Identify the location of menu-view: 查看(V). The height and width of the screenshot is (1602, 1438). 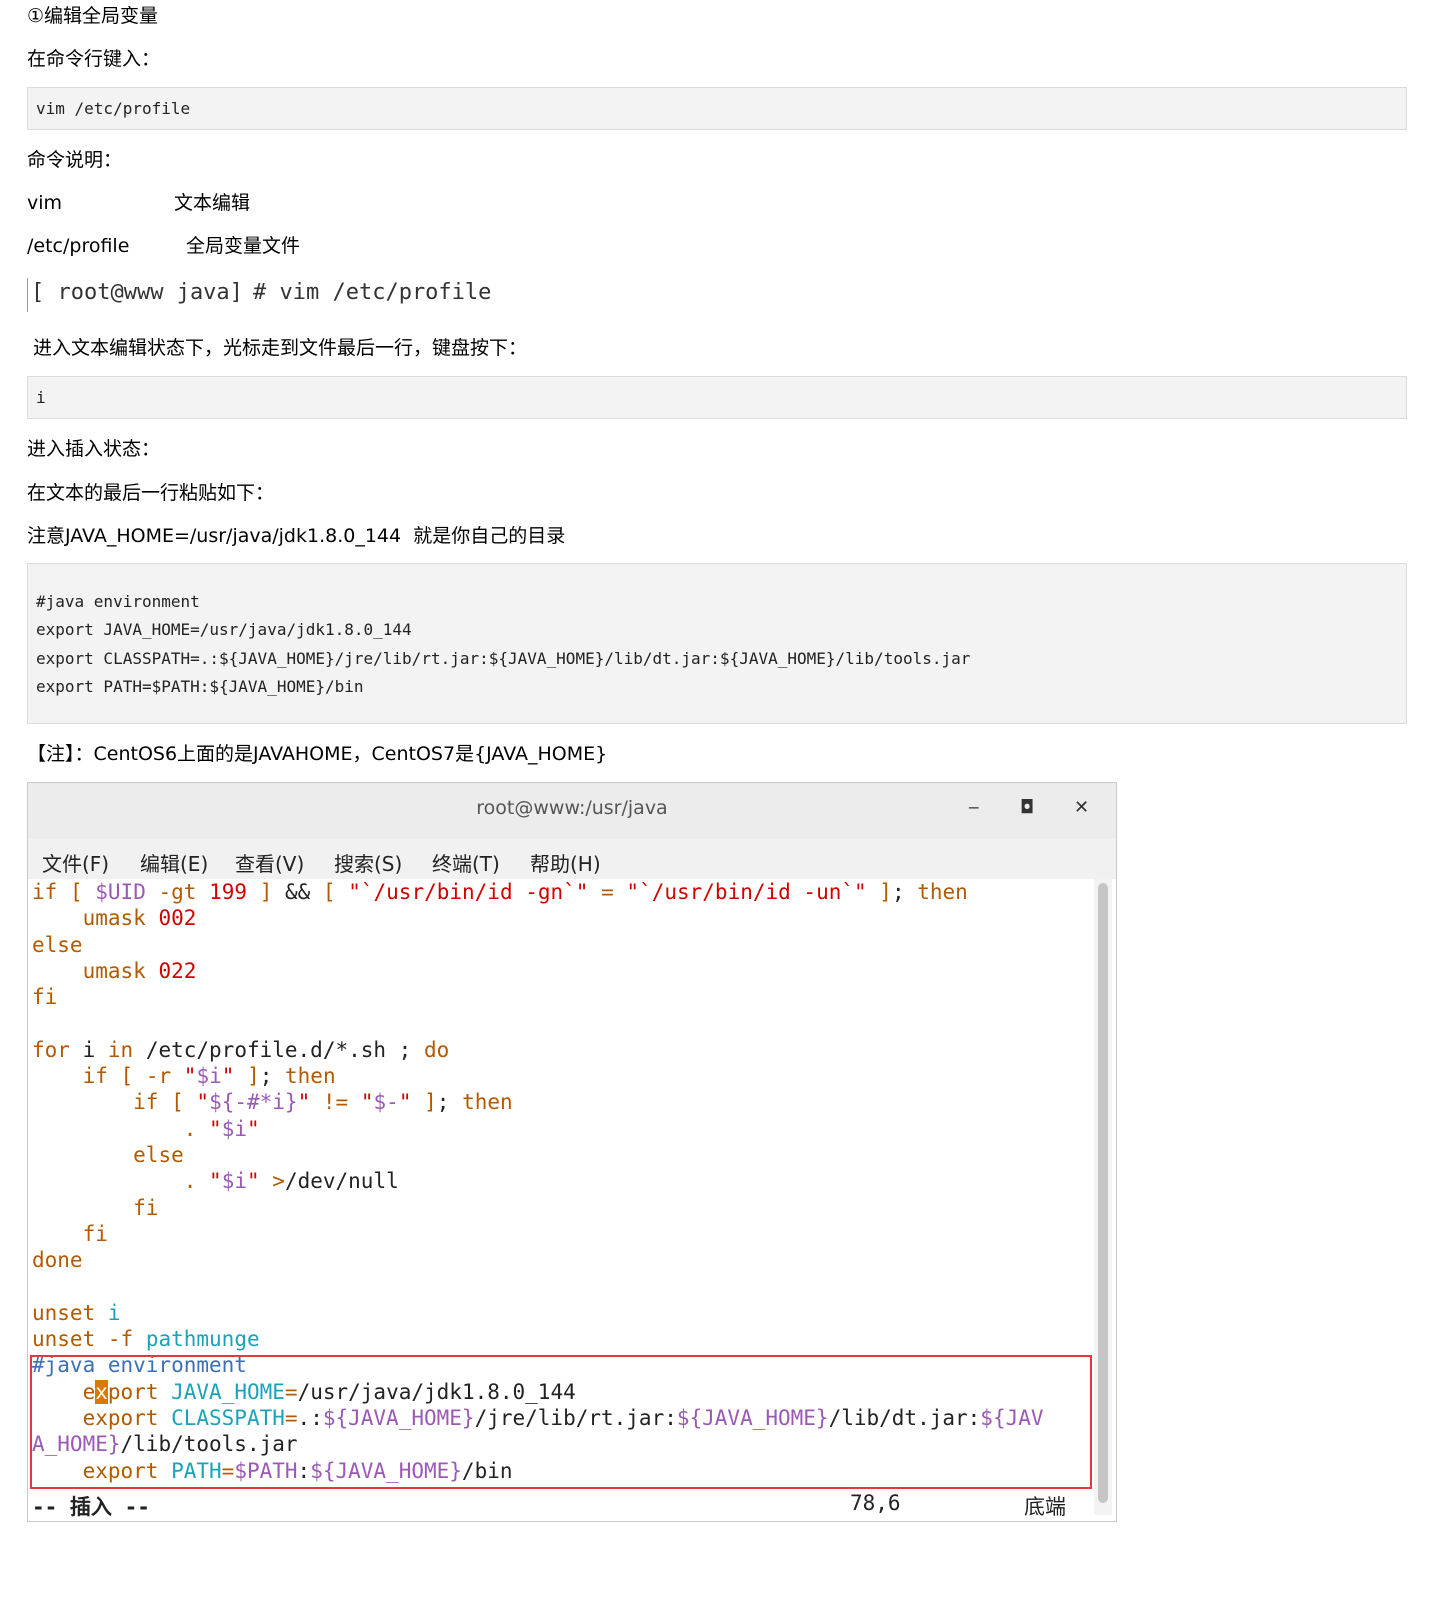
(269, 862).